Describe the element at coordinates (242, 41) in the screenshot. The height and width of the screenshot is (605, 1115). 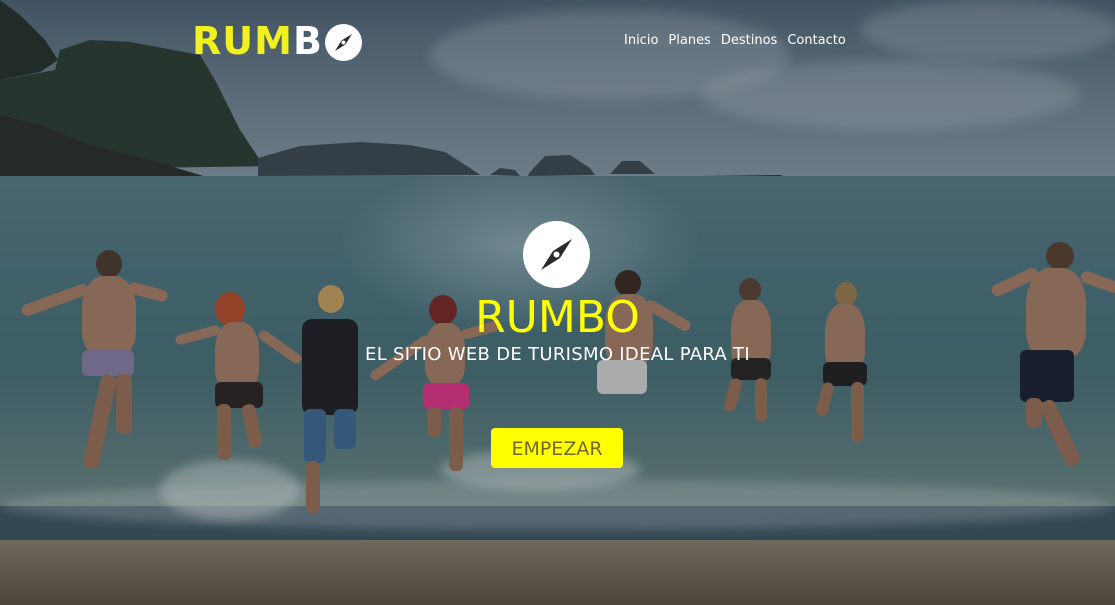
I see `logo-text-yellow: RUM` at that location.